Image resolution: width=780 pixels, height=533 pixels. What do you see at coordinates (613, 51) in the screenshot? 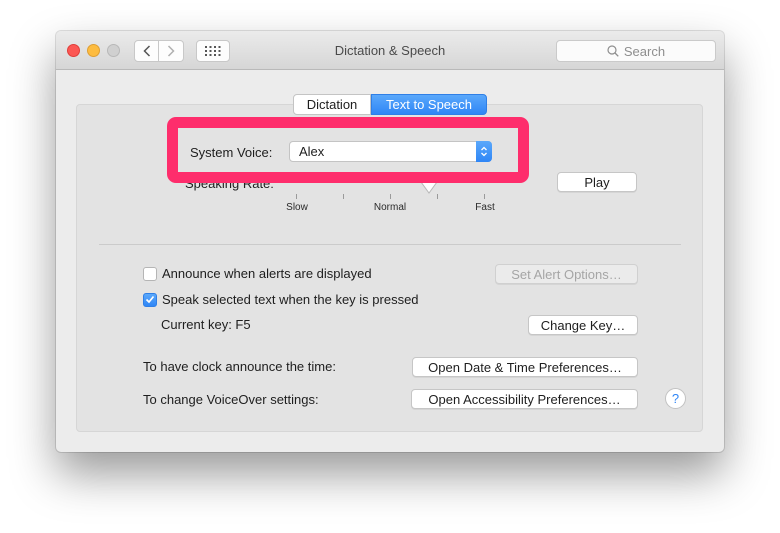
I see `search-icon` at bounding box center [613, 51].